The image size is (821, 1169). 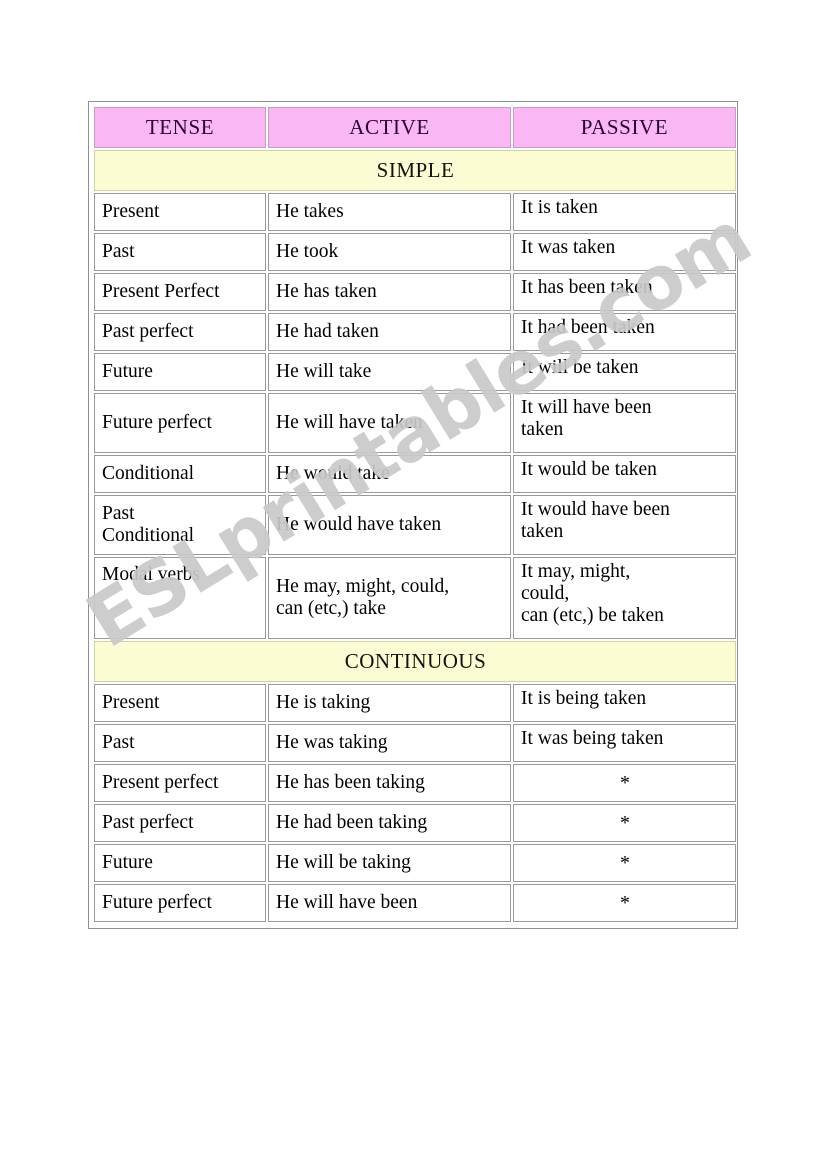 I want to click on cell-active: He took, so click(x=389, y=252).